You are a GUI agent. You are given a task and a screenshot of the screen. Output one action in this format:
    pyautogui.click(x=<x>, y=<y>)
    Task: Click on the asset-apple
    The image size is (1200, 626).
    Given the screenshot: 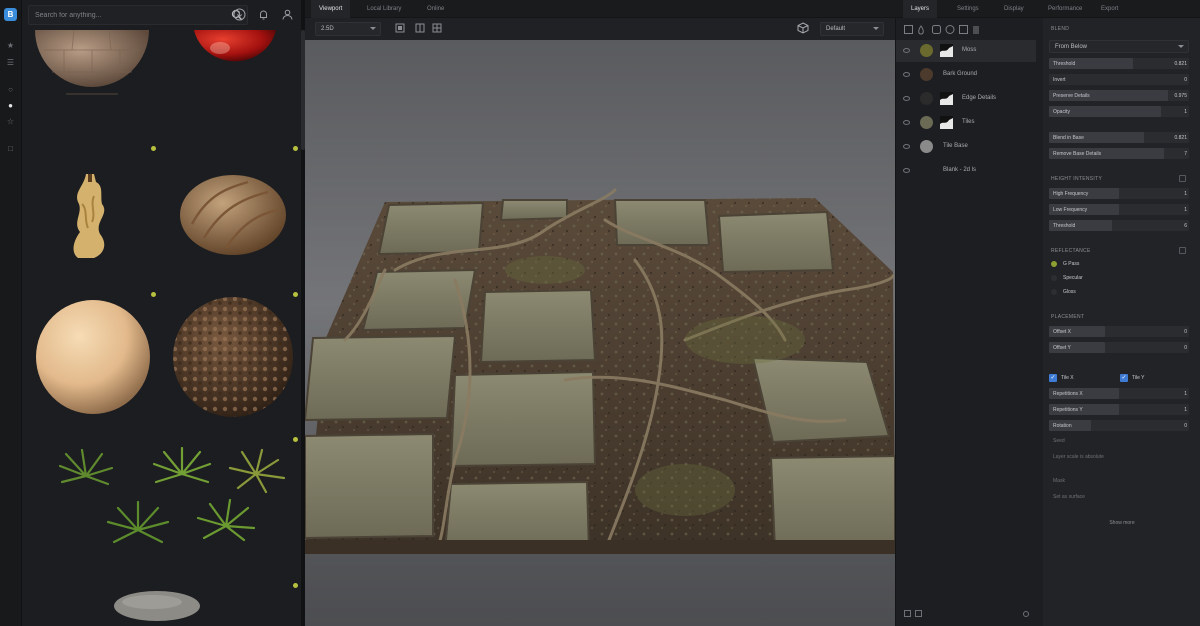 What is the action you would take?
    pyautogui.click(x=235, y=70)
    